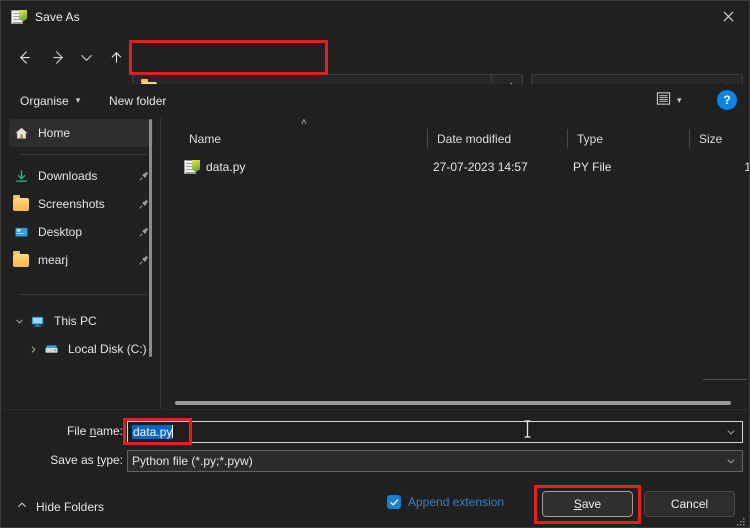  Describe the element at coordinates (150, 238) in the screenshot. I see `sidebar-scrollbar-thumb` at that location.